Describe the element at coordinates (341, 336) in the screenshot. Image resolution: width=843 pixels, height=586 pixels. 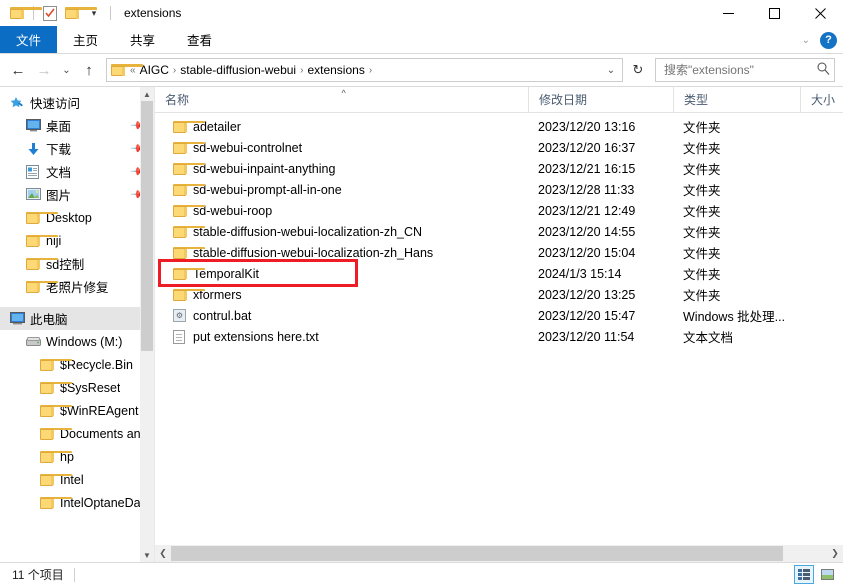
I see `file-name-cell: put extensions here.txt` at that location.